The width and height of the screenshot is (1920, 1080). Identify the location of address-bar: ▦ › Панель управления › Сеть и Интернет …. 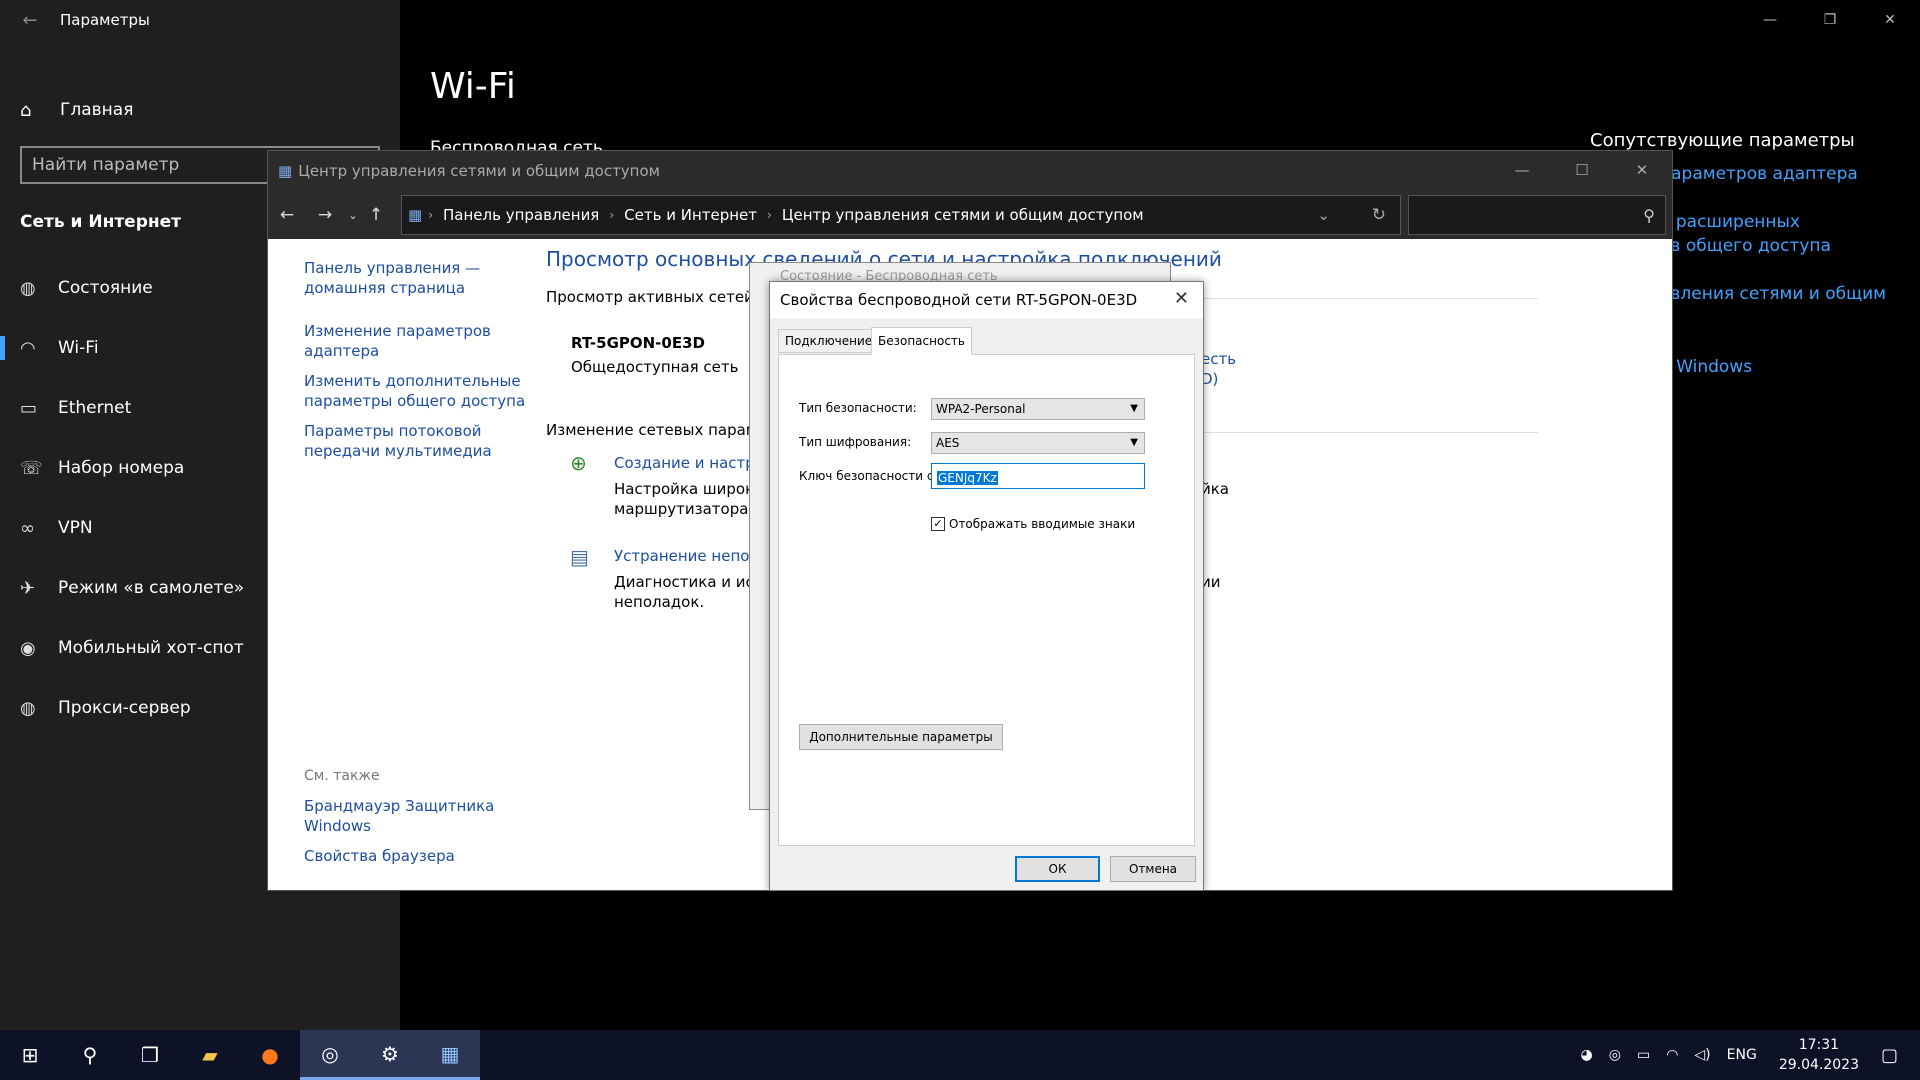
(901, 215).